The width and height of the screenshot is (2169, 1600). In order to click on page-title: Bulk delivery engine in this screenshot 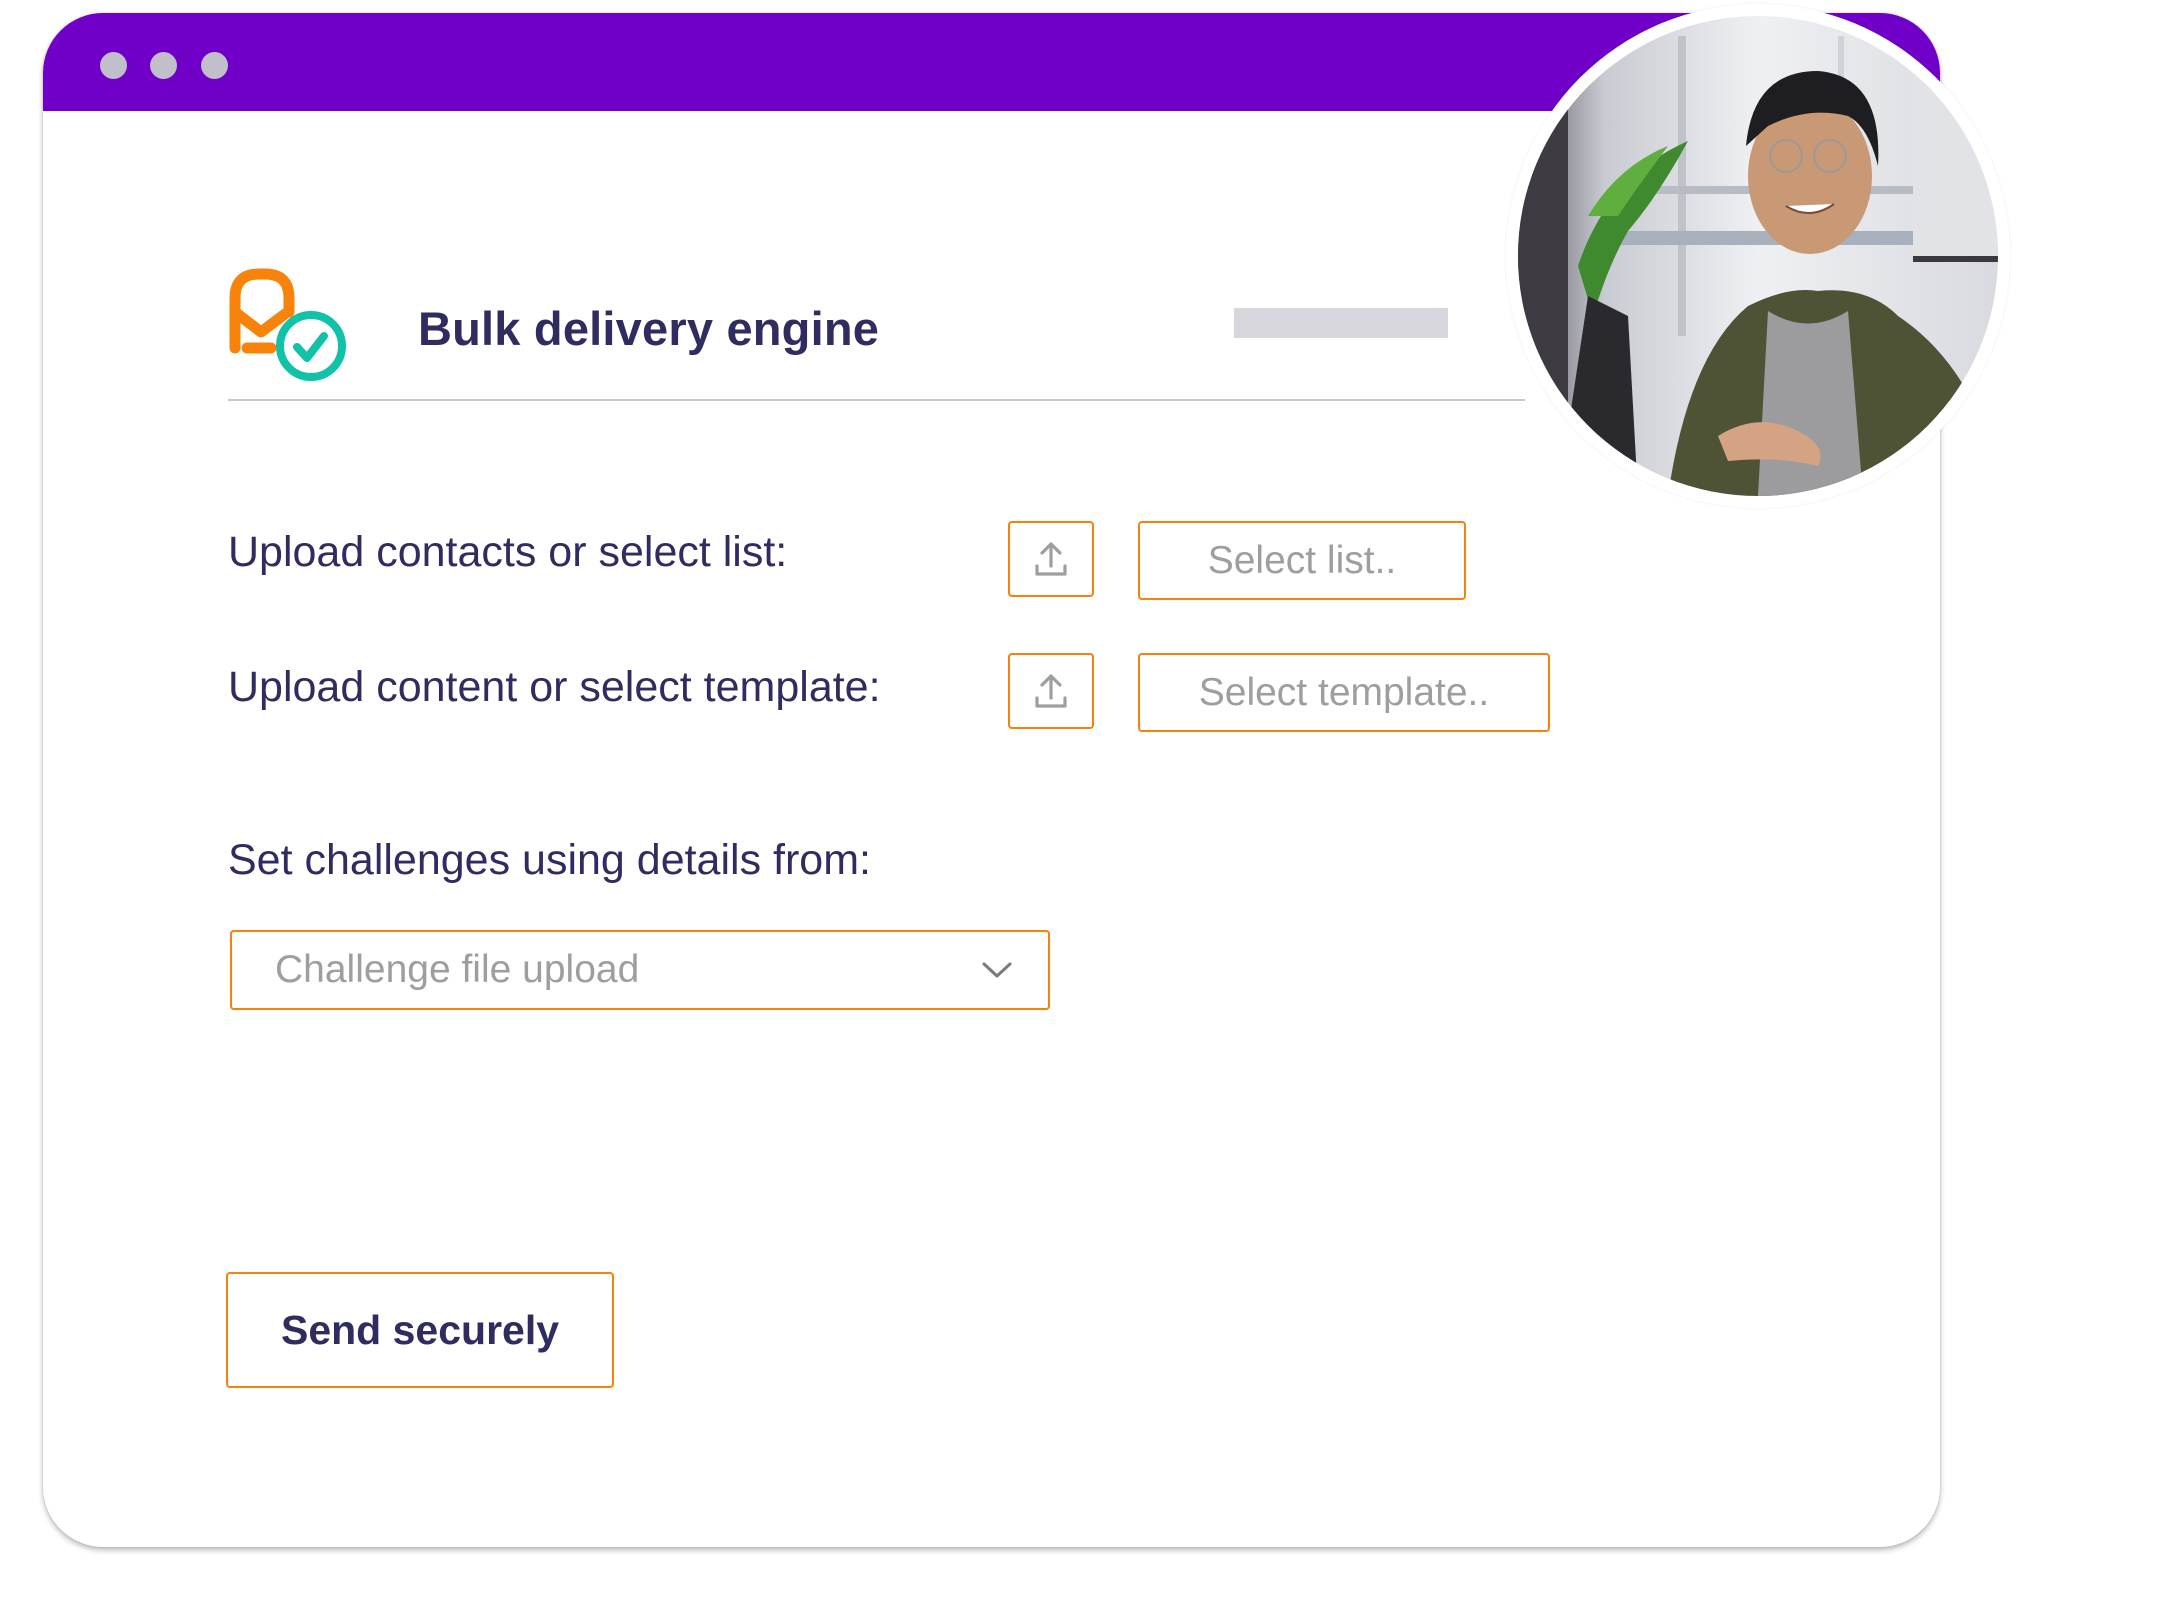, I will do `click(649, 328)`.